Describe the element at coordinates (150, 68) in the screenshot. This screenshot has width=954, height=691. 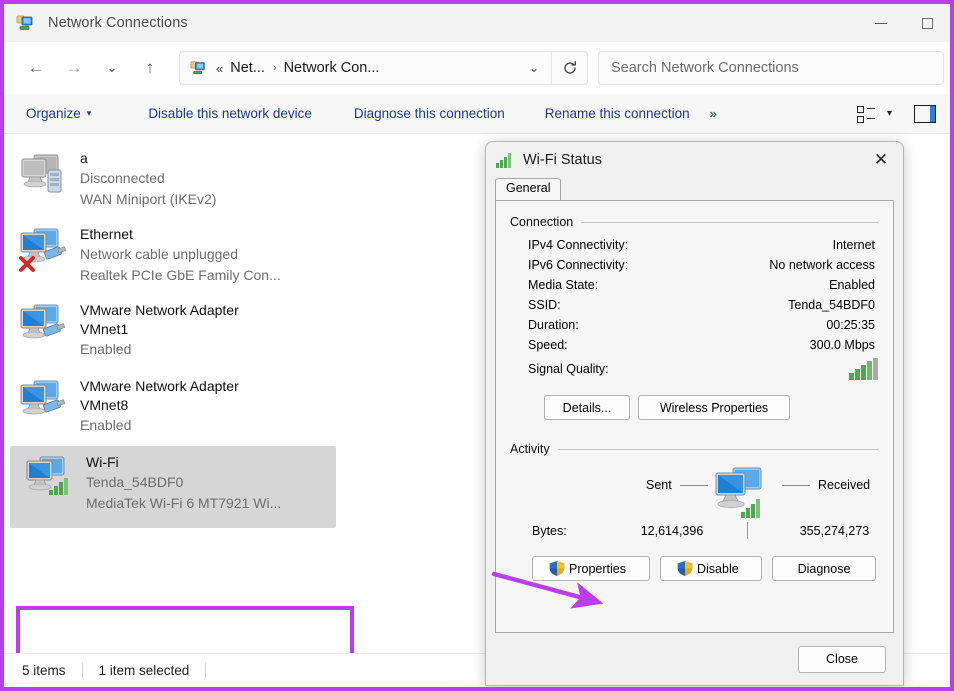
I see `up-button: ↑` at that location.